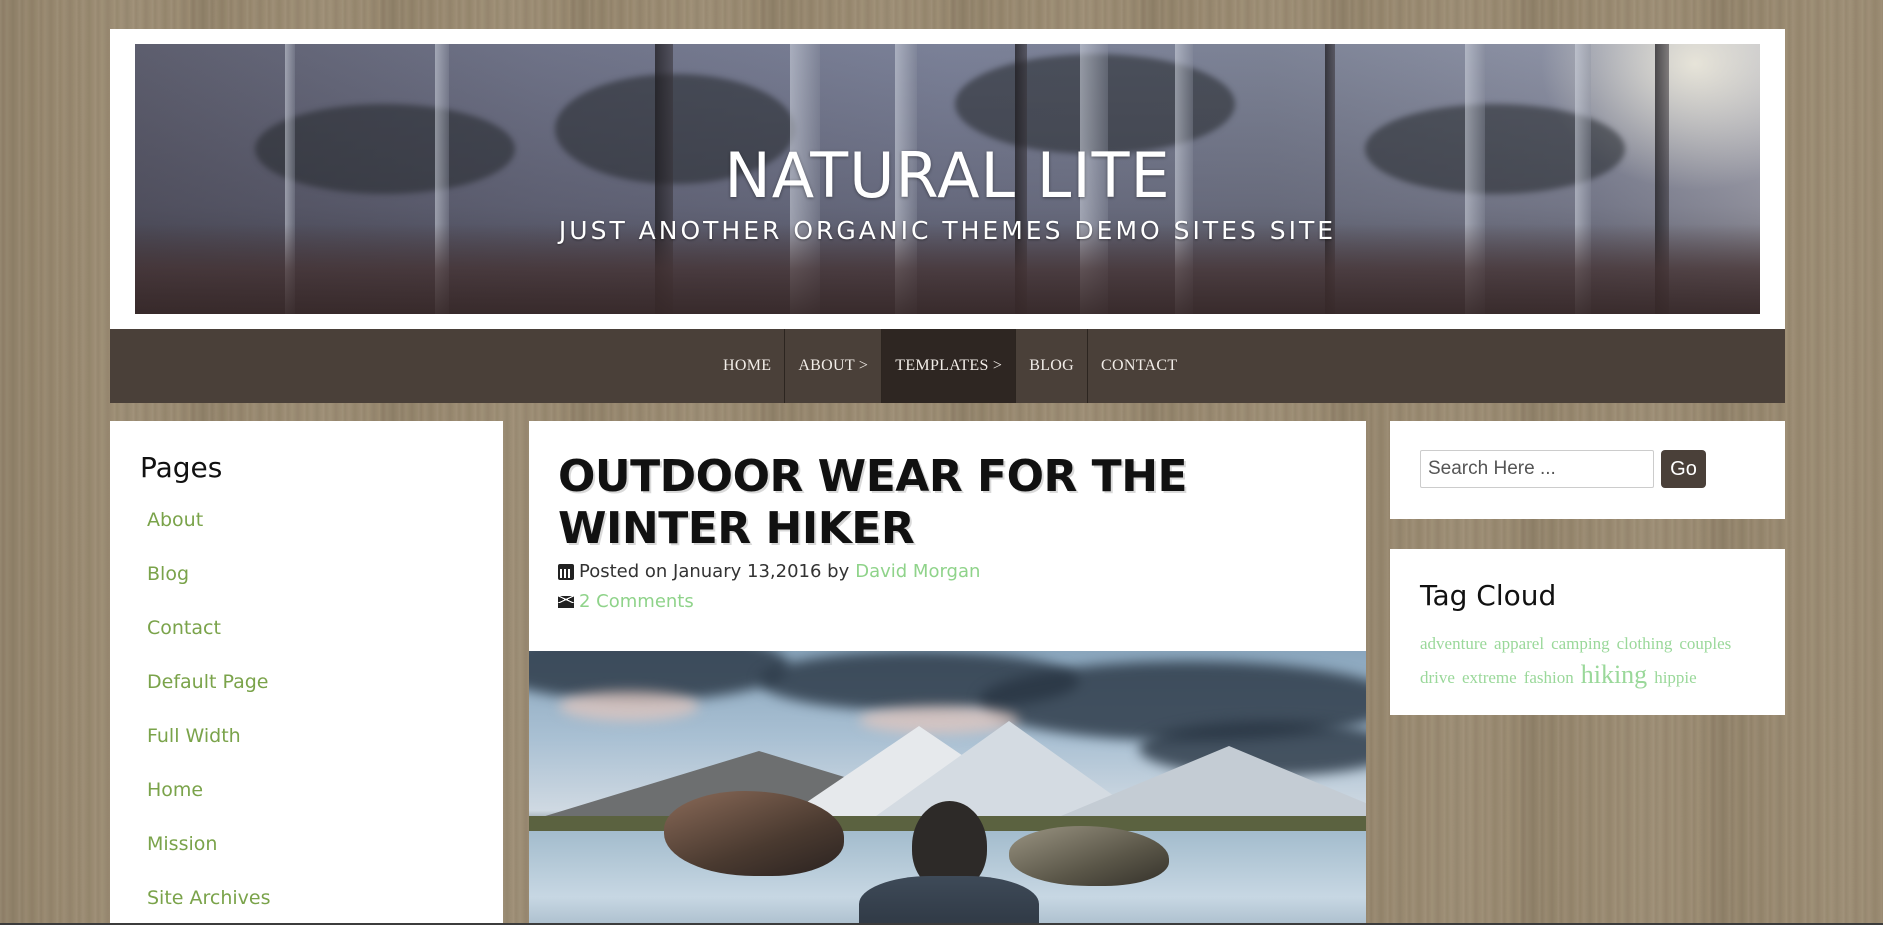 This screenshot has width=1883, height=925. What do you see at coordinates (1453, 643) in the screenshot?
I see `tag-adventure: adventure` at bounding box center [1453, 643].